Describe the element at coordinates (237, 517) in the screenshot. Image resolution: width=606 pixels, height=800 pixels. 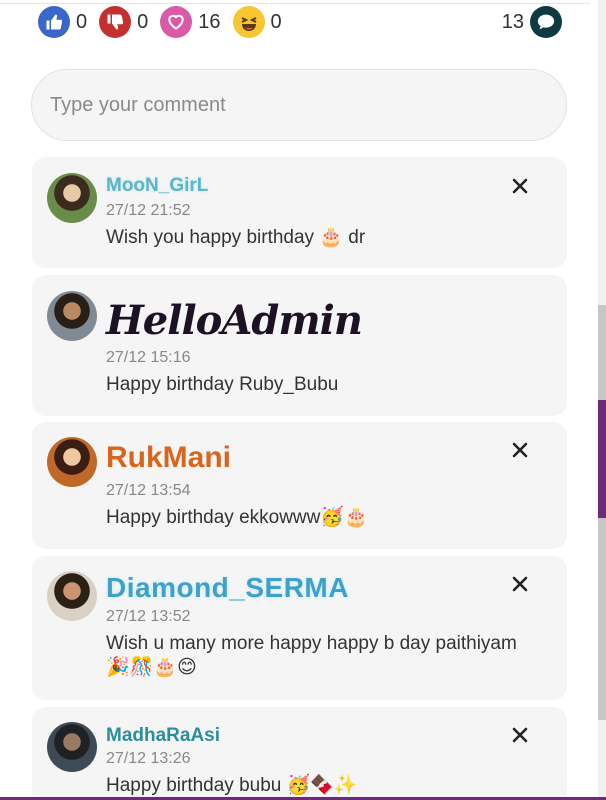
I see `comment-text: Happy birthday ekkowww🥳🎂` at that location.